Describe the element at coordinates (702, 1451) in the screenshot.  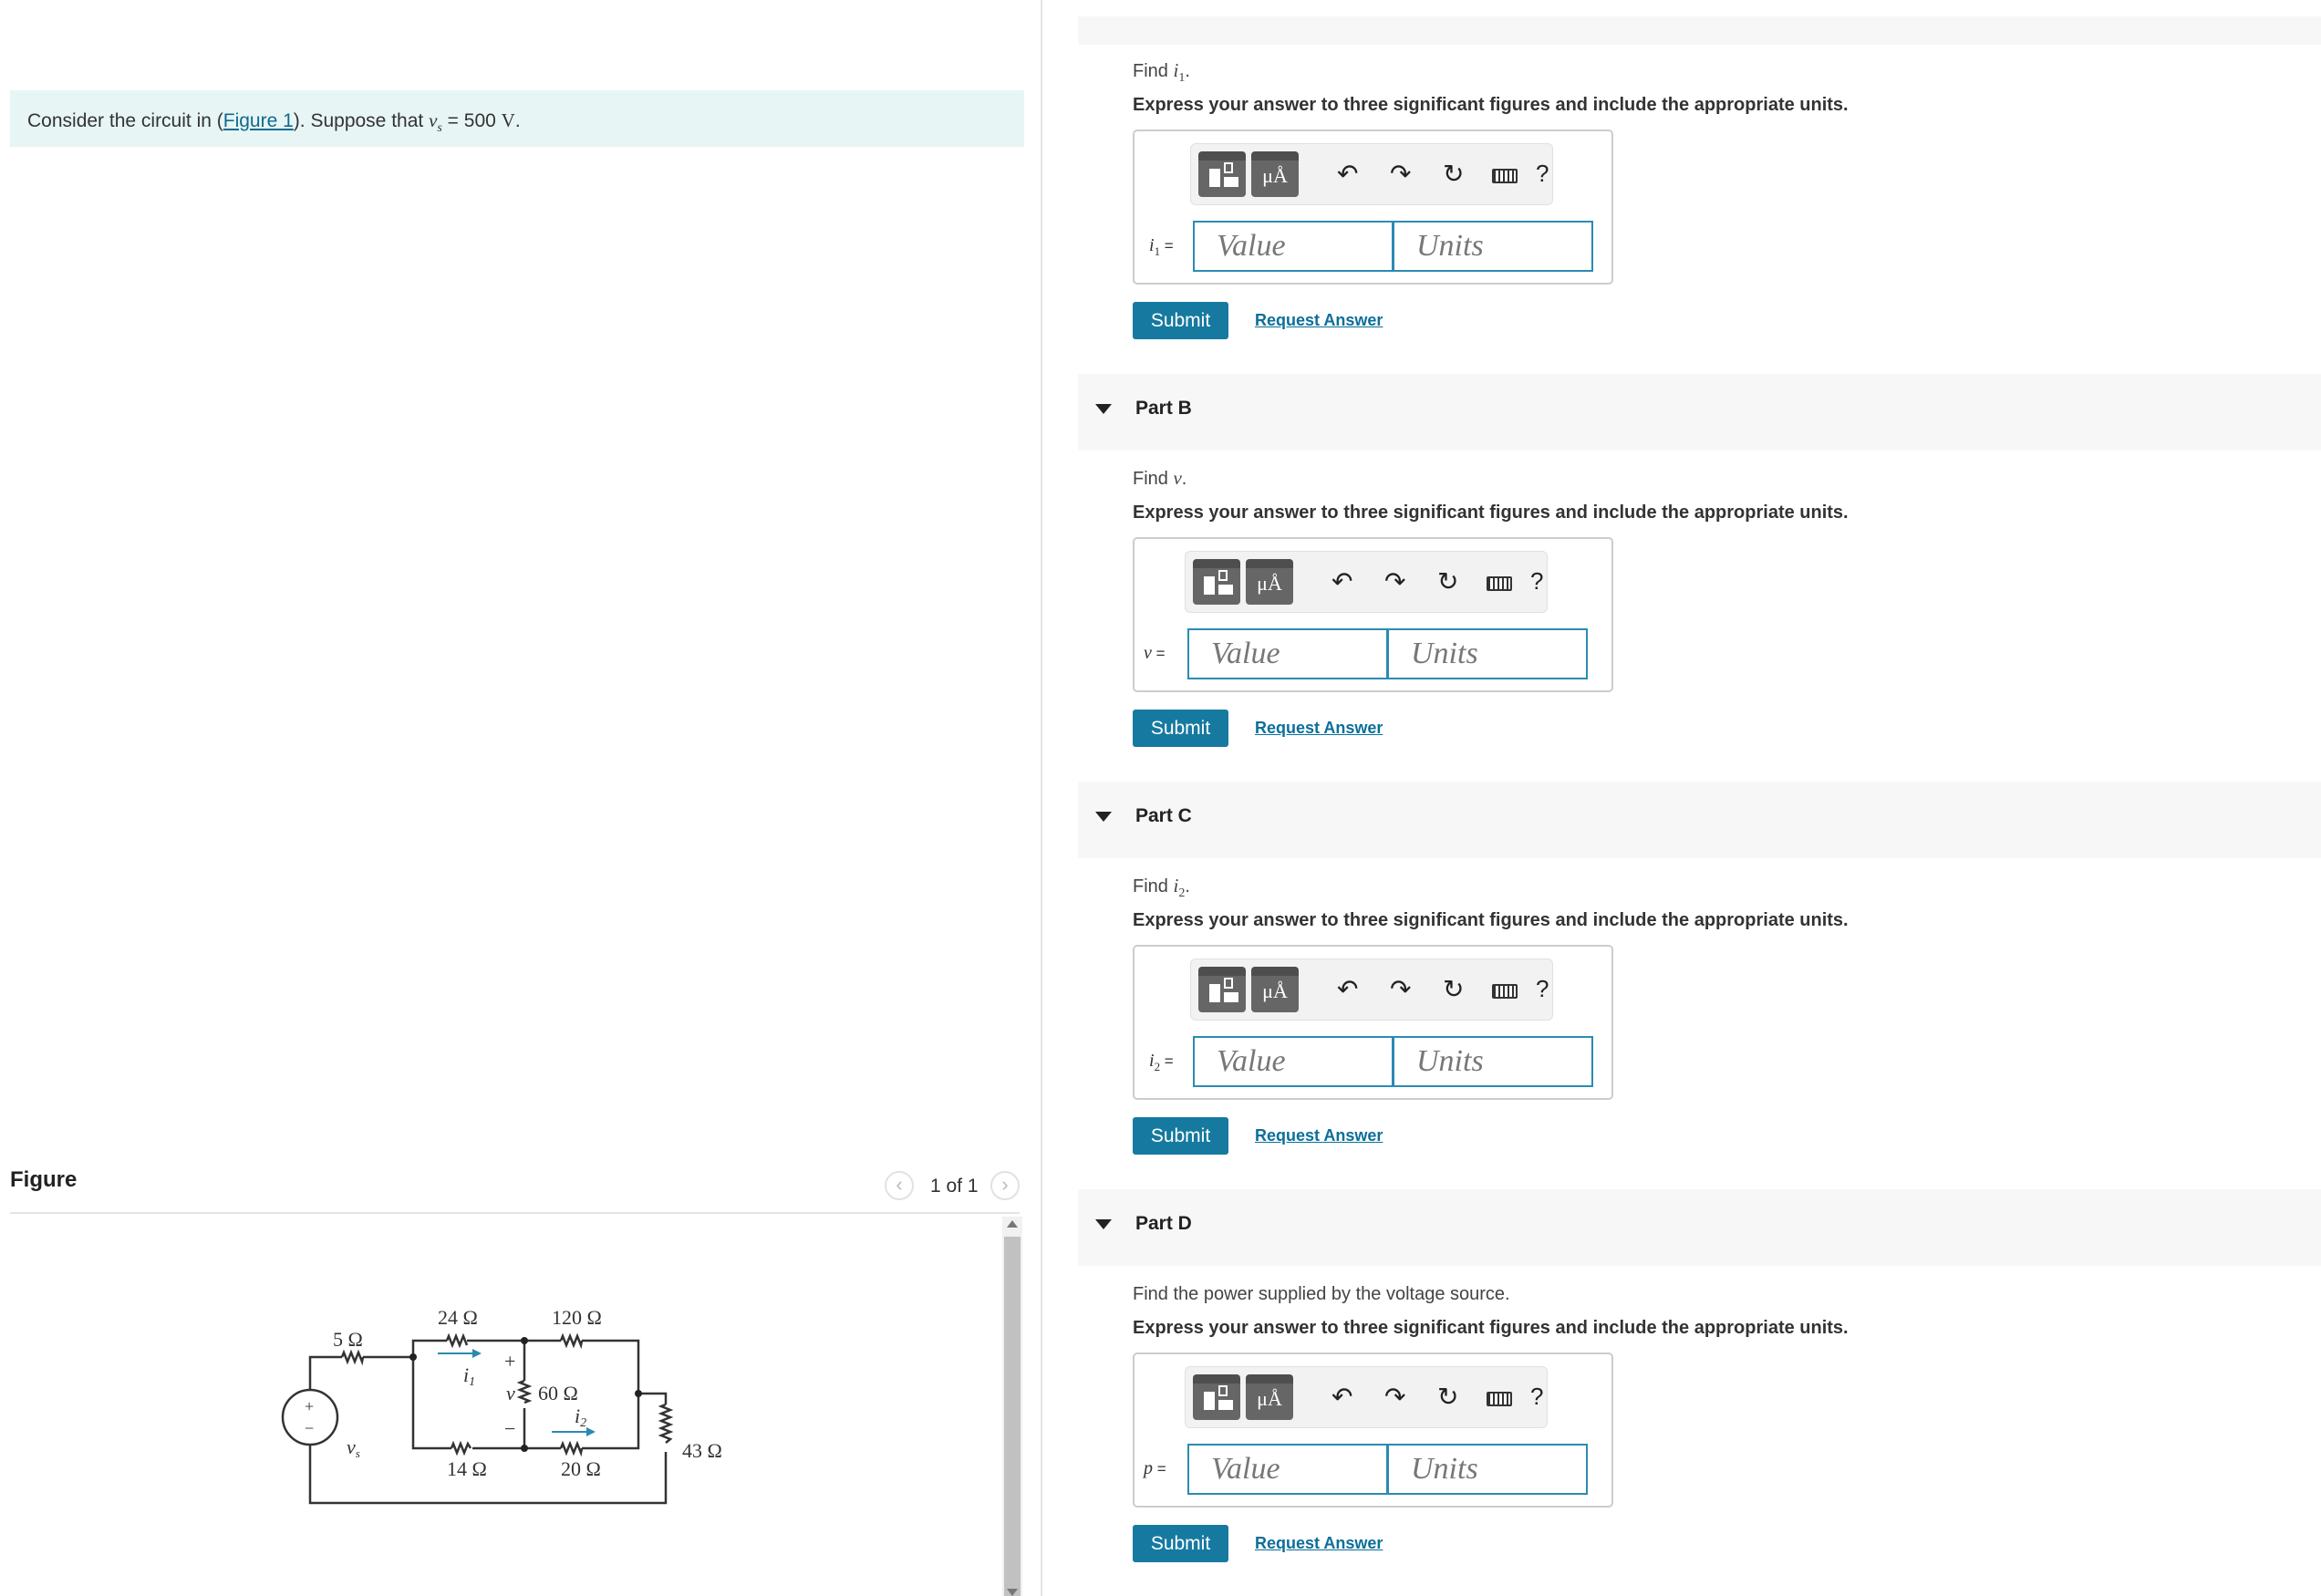
I see `label-43-ohm: 43 Ω` at that location.